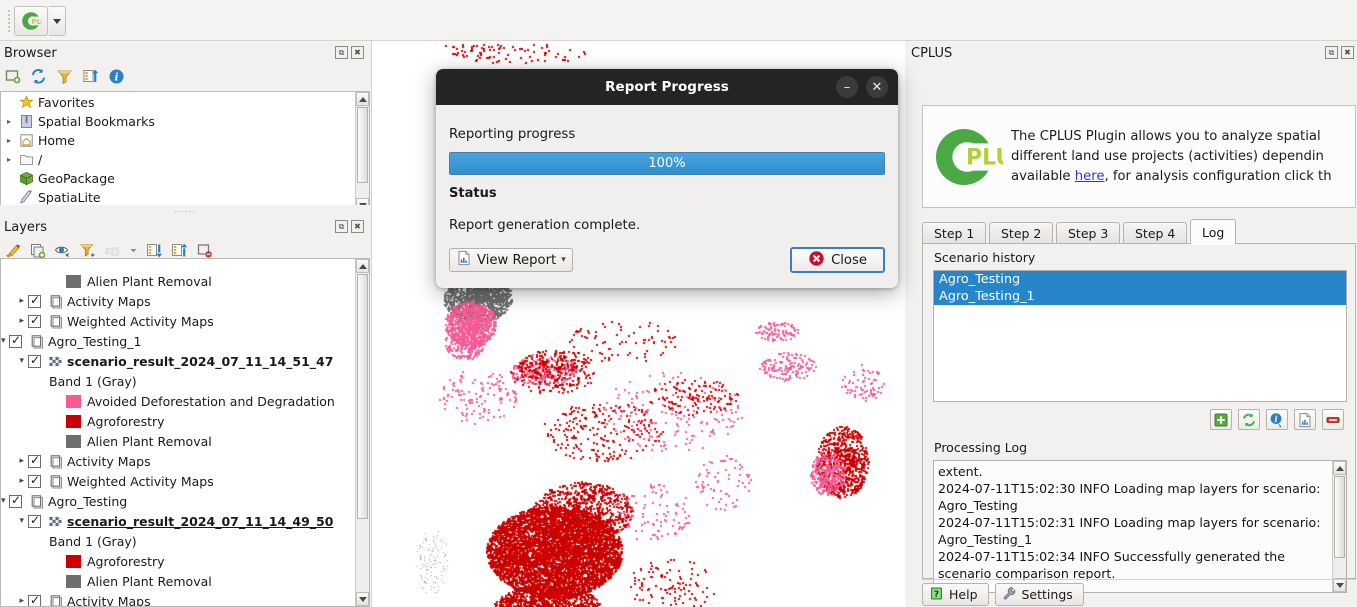 The width and height of the screenshot is (1357, 607). I want to click on tab-step-1: Step 1, so click(954, 233).